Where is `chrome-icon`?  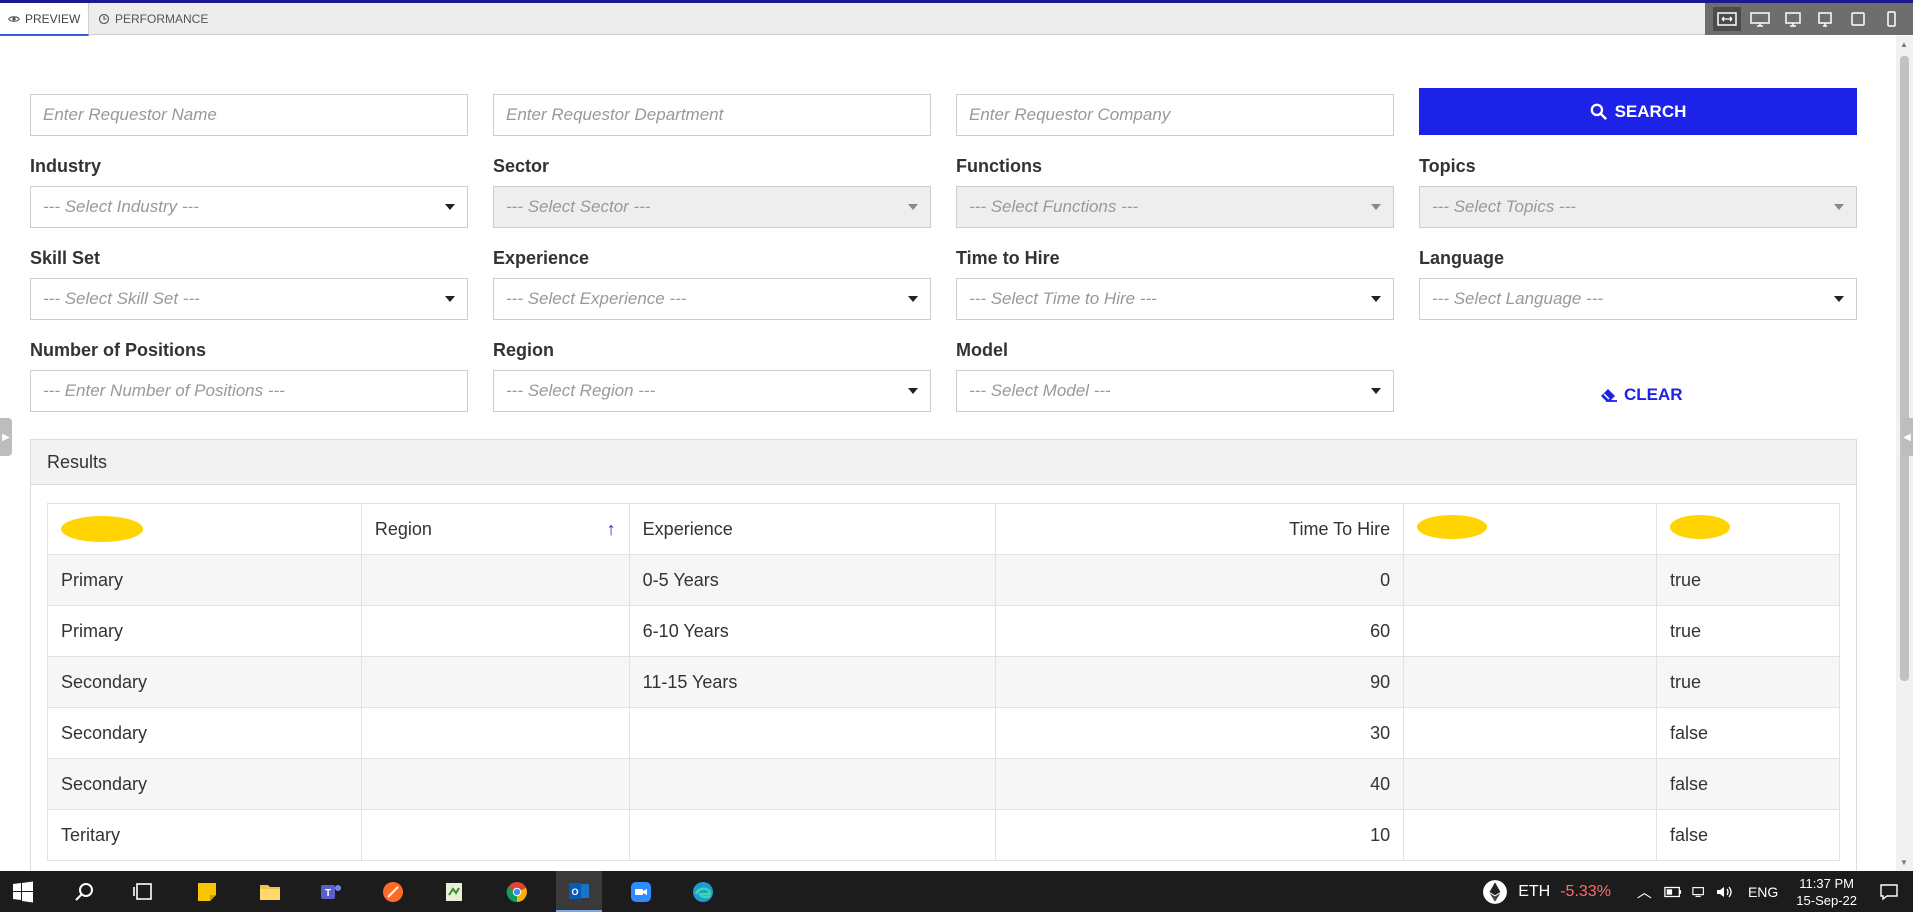 chrome-icon is located at coordinates (517, 891).